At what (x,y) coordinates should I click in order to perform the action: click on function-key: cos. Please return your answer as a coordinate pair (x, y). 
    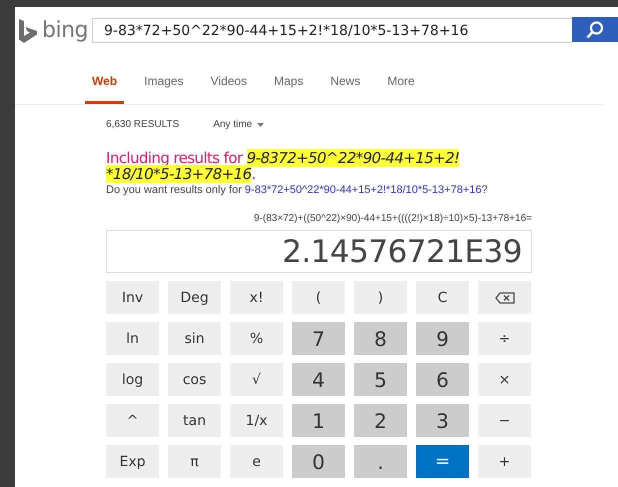
    Looking at the image, I should click on (194, 379).